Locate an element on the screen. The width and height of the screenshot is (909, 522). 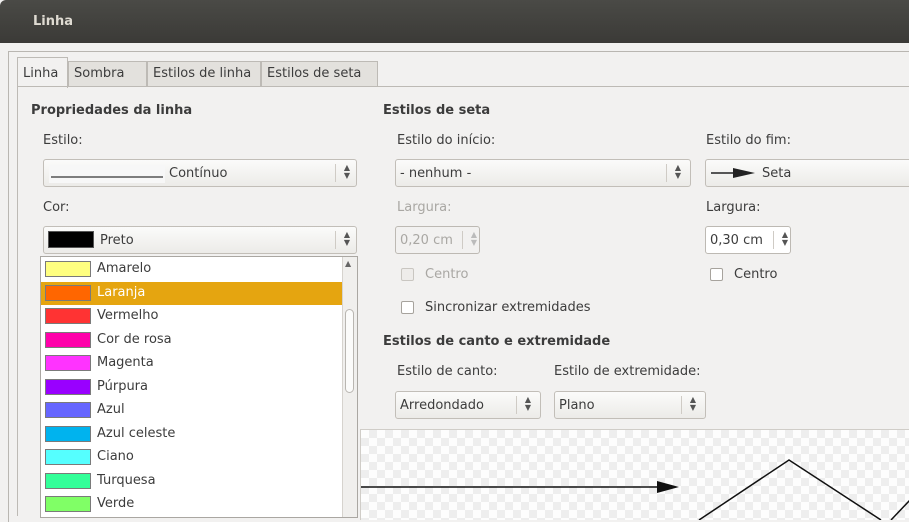
end-style-value: Seta is located at coordinates (777, 173).